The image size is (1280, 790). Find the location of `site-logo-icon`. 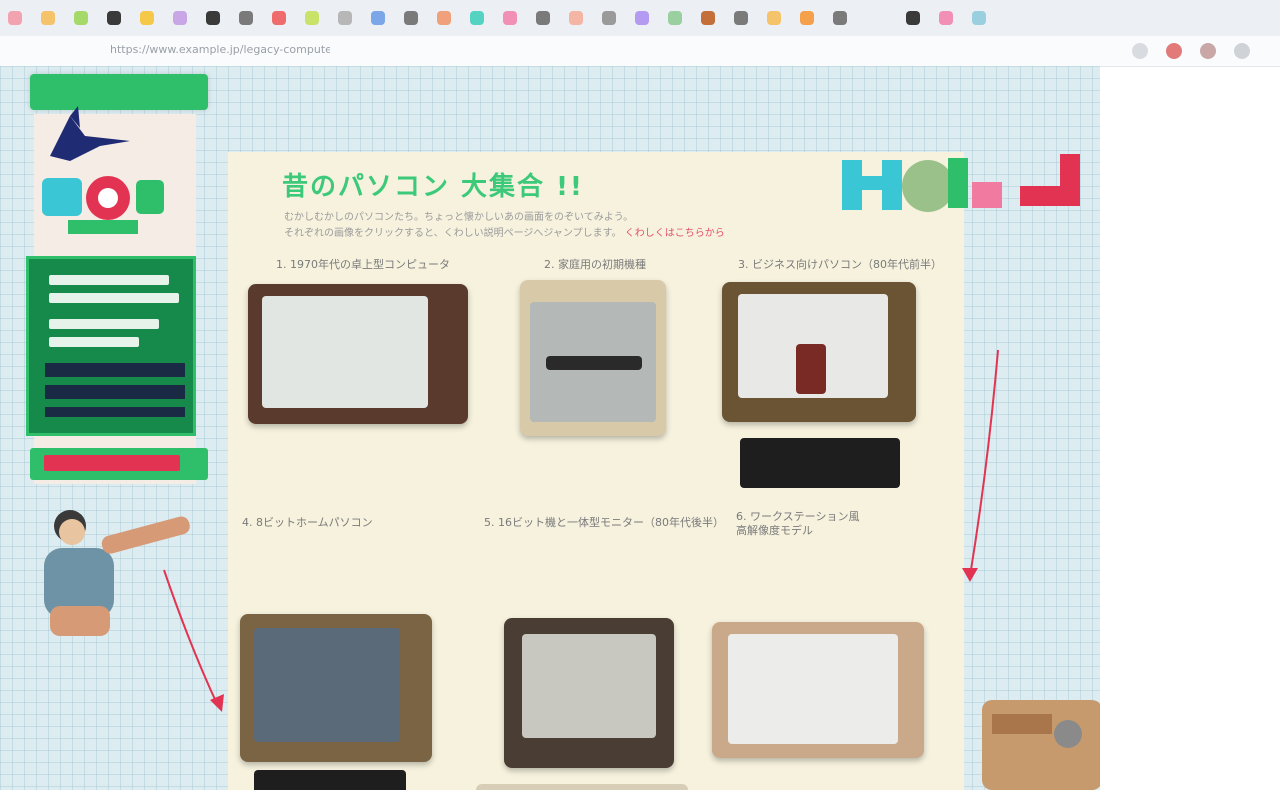

site-logo-icon is located at coordinates (103, 205).